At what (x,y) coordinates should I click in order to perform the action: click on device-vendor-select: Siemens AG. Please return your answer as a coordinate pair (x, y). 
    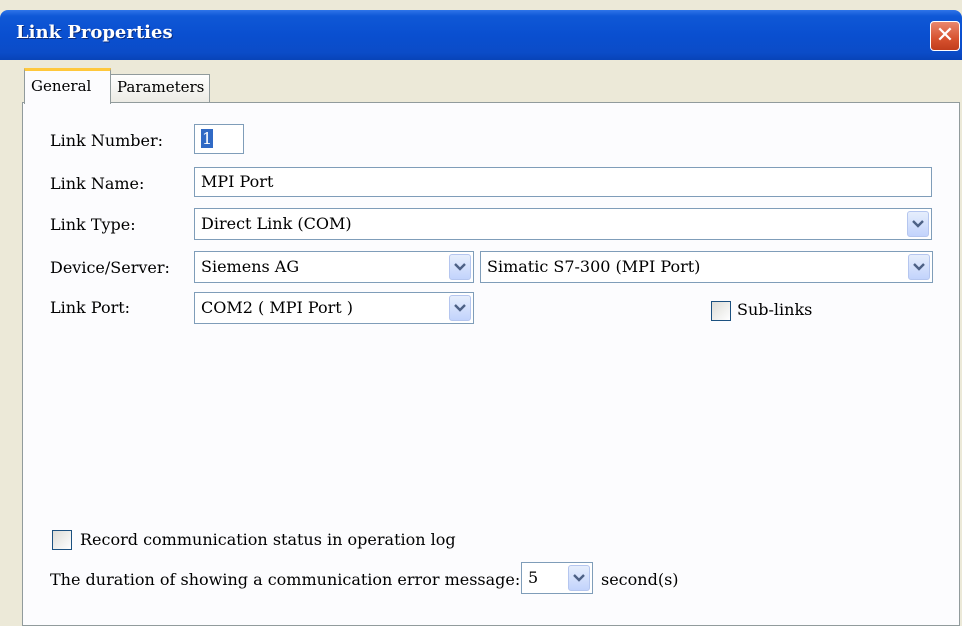
    Looking at the image, I should click on (334, 267).